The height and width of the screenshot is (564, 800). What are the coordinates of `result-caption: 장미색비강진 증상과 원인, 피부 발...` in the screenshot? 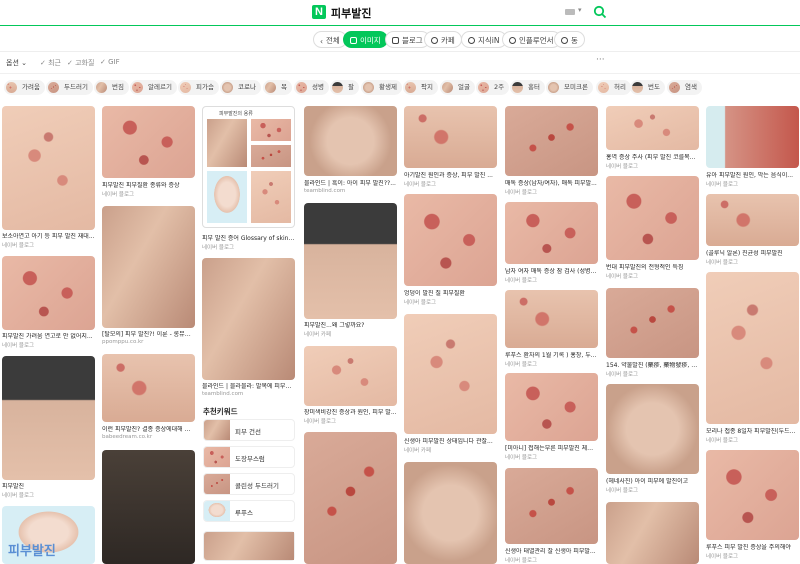 It's located at (350, 412).